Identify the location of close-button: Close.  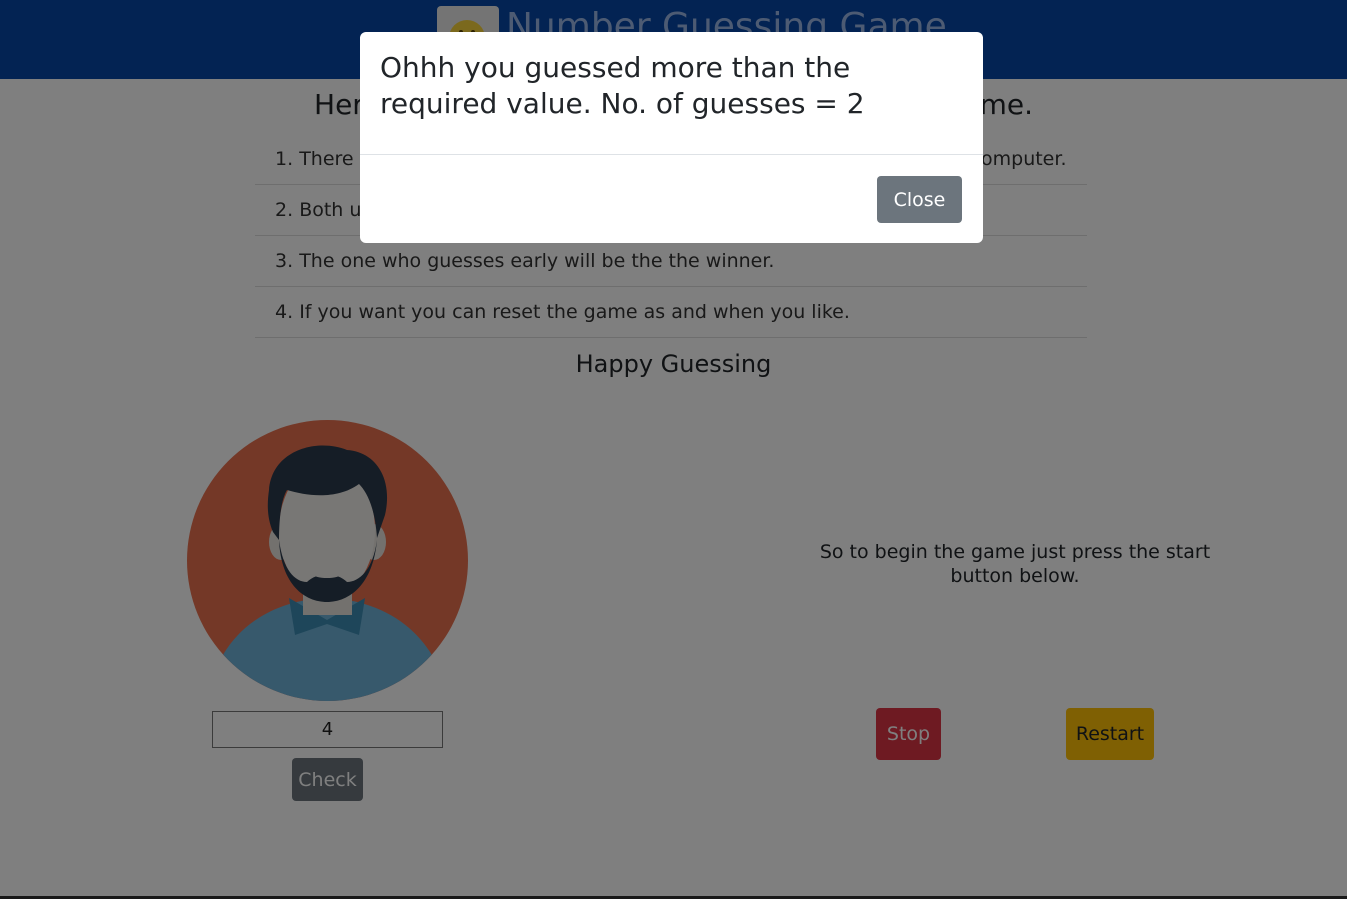
(919, 199).